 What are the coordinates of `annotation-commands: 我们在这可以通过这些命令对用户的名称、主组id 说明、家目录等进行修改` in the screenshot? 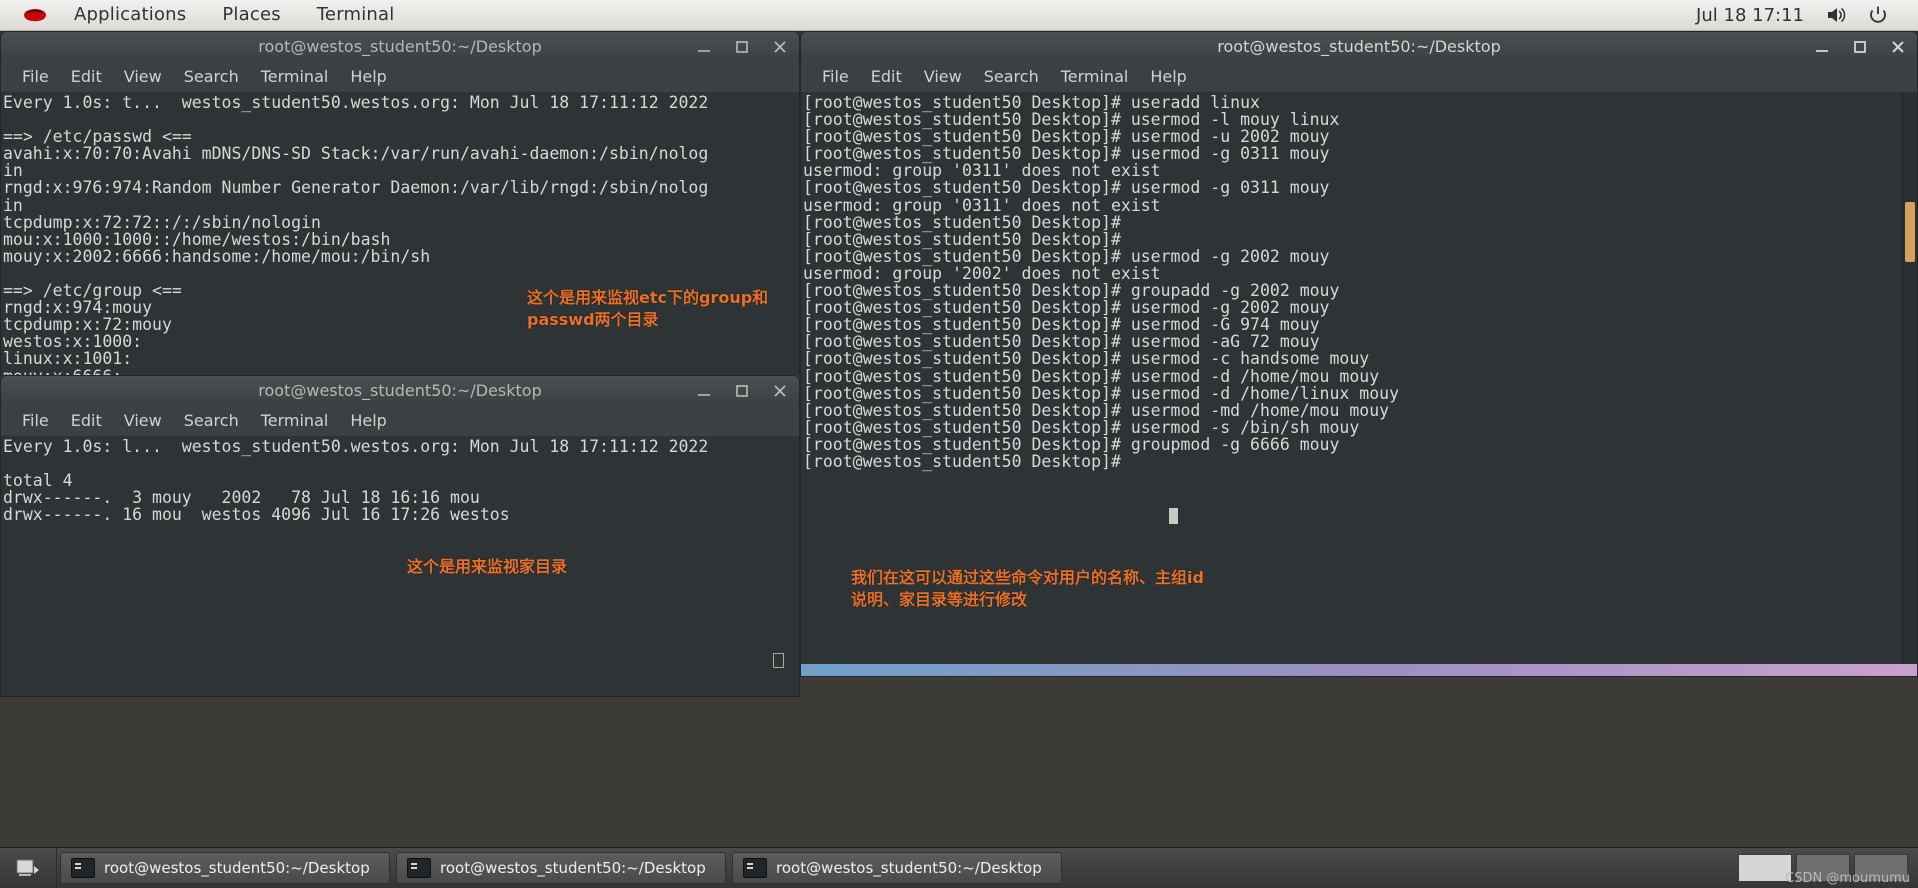 It's located at (1027, 588).